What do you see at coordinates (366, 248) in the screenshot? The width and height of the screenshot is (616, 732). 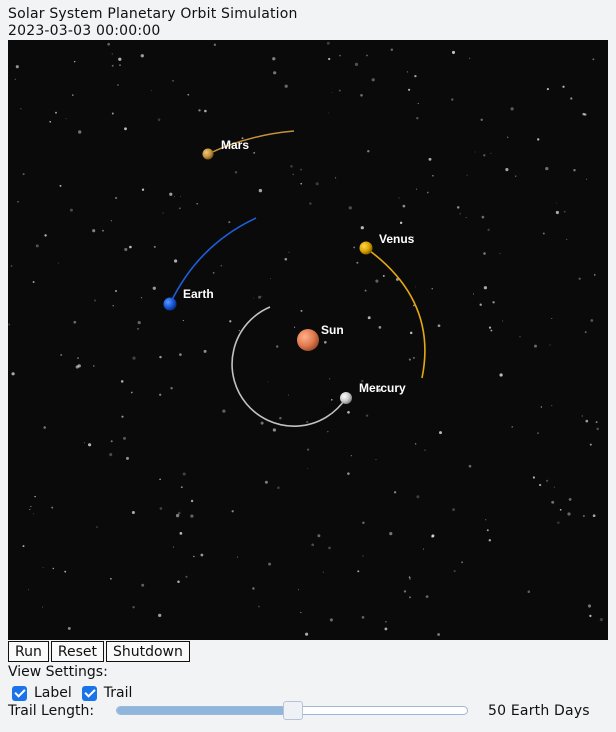 I see `venus-body` at bounding box center [366, 248].